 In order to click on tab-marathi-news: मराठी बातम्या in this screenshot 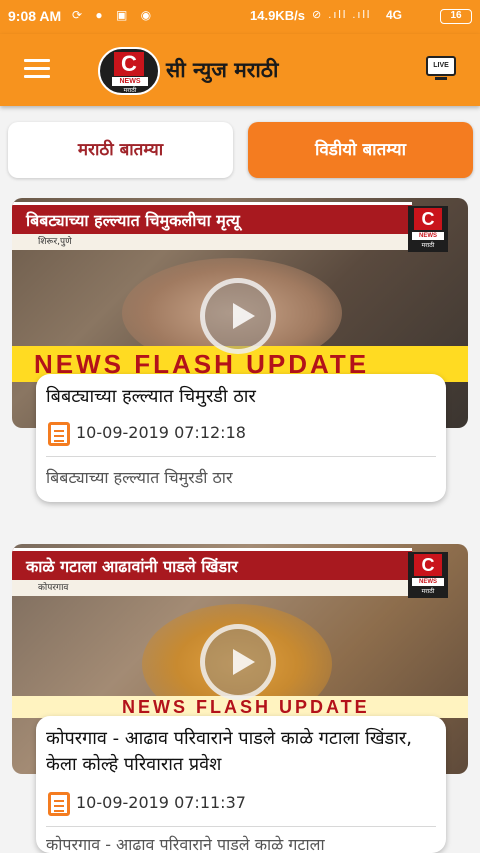, I will do `click(120, 150)`.